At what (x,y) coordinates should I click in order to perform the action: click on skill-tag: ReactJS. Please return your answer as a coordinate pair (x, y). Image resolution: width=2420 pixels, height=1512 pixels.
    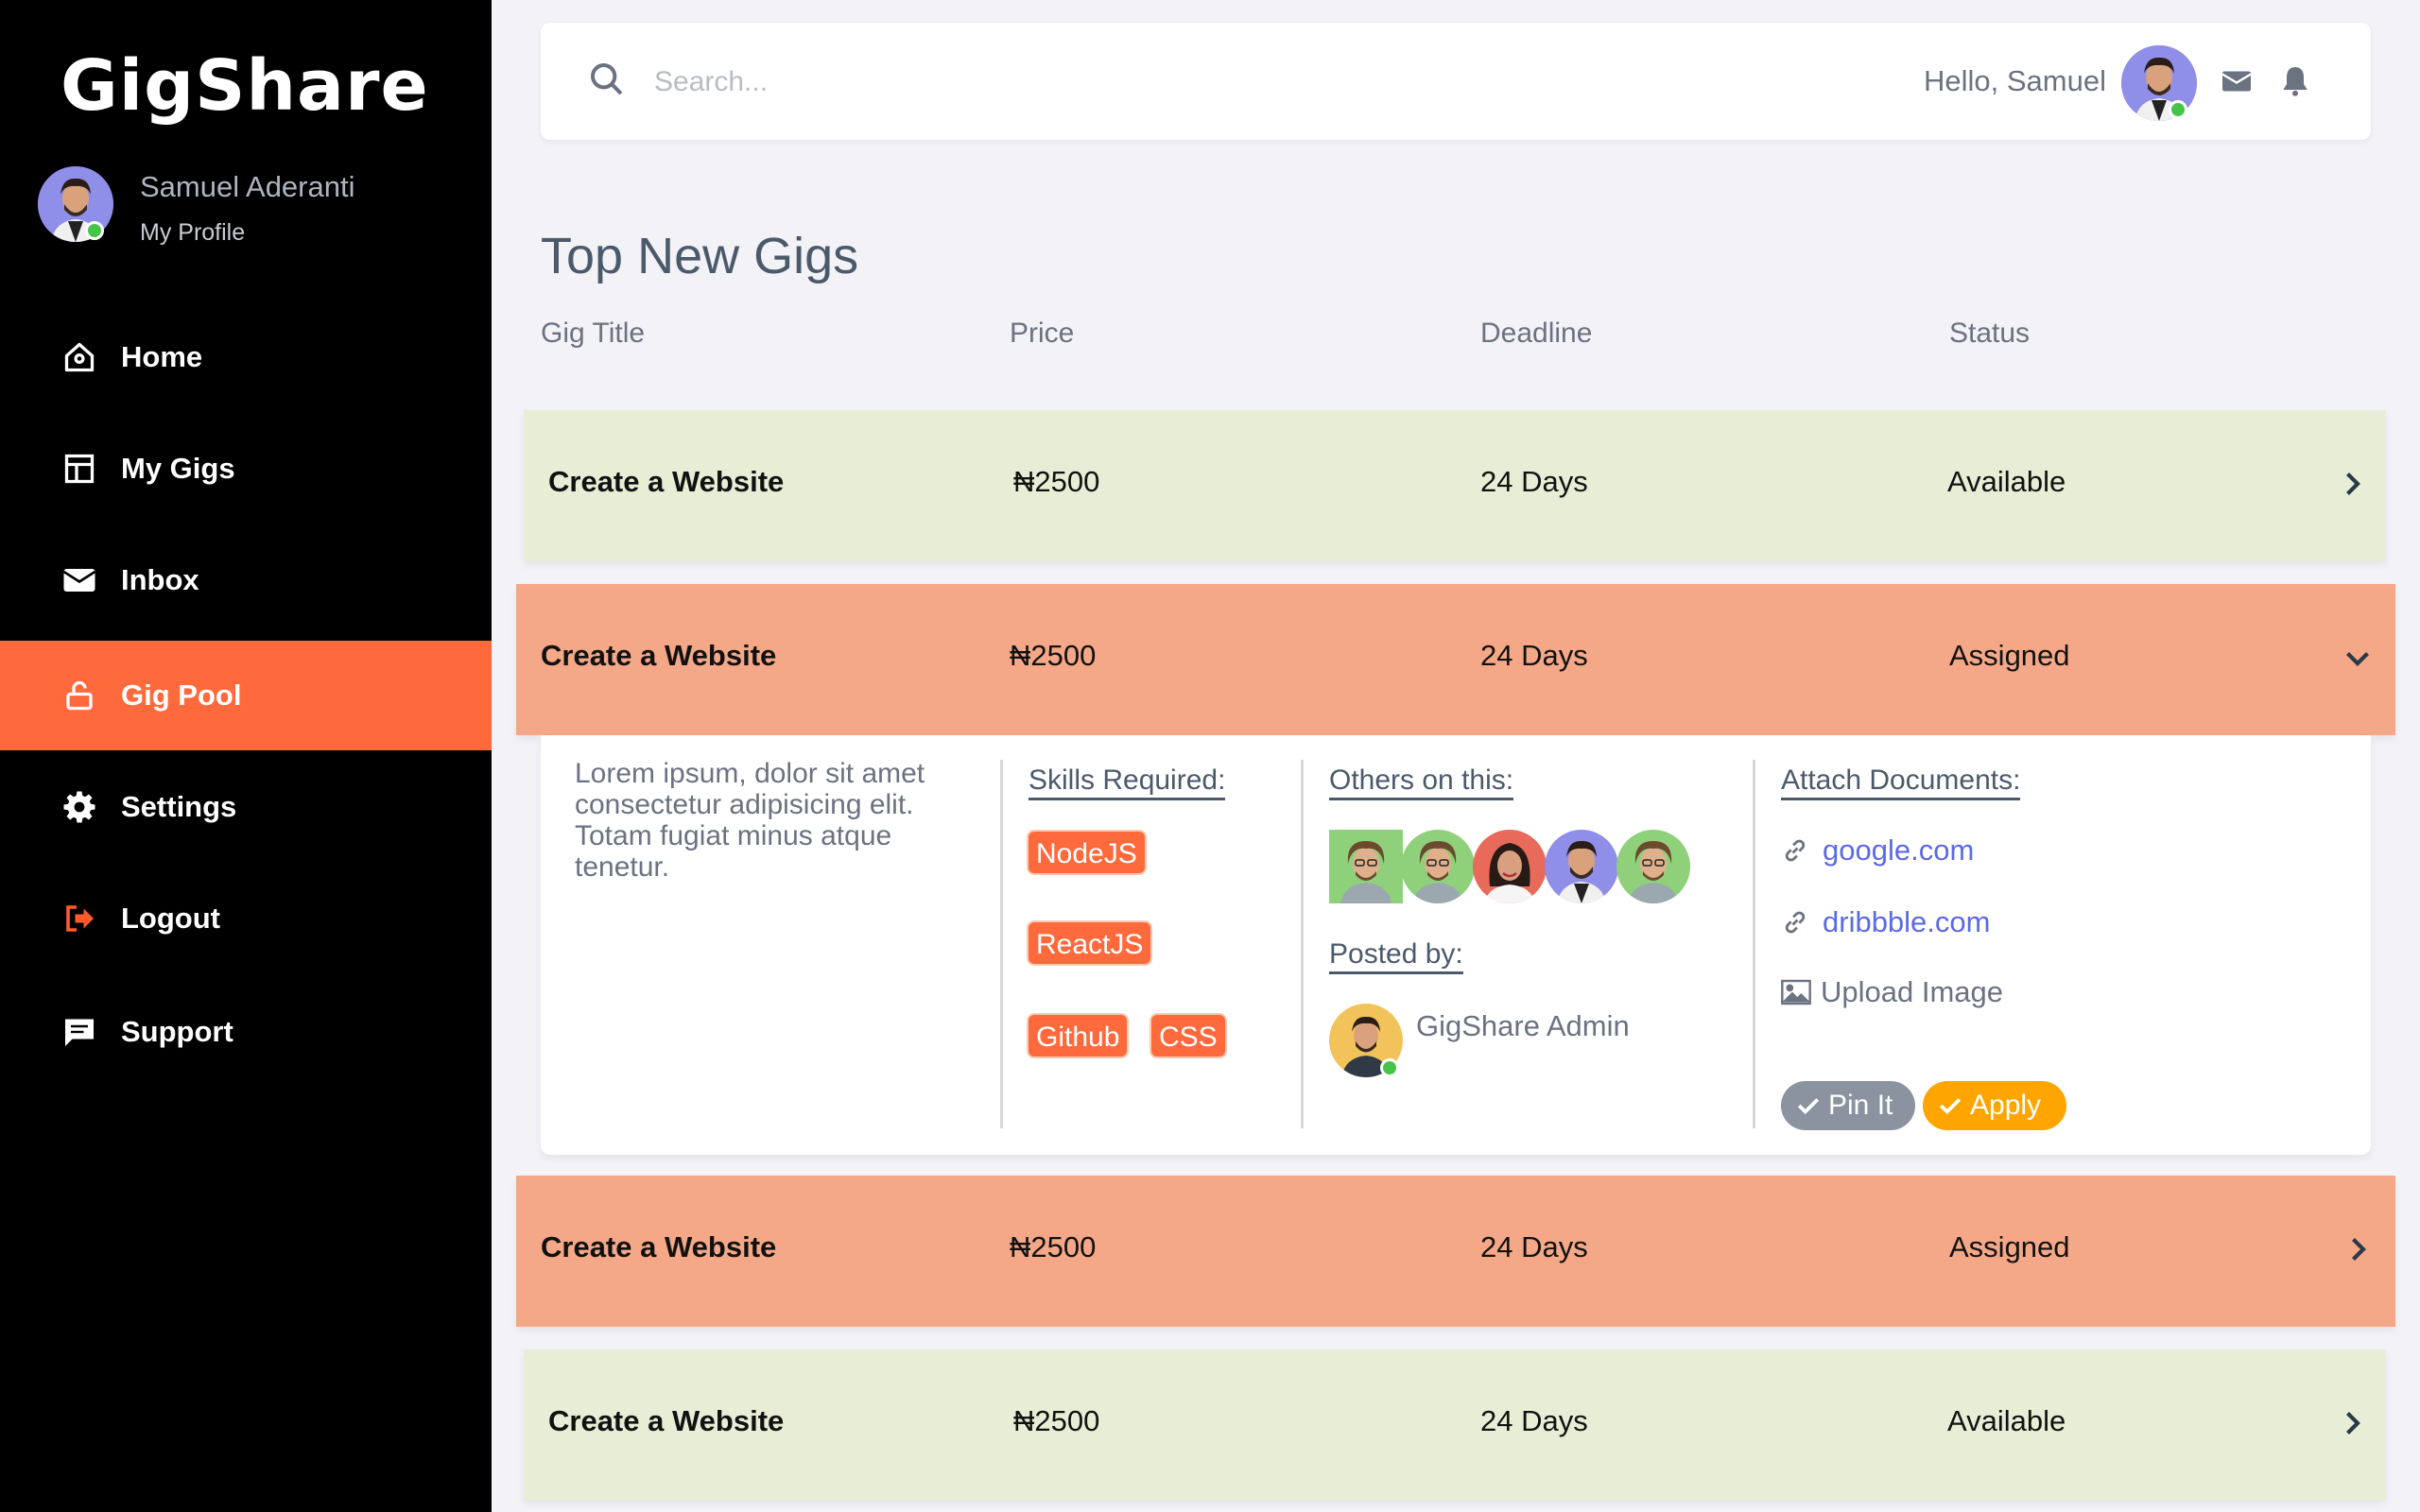
    Looking at the image, I should click on (1090, 943).